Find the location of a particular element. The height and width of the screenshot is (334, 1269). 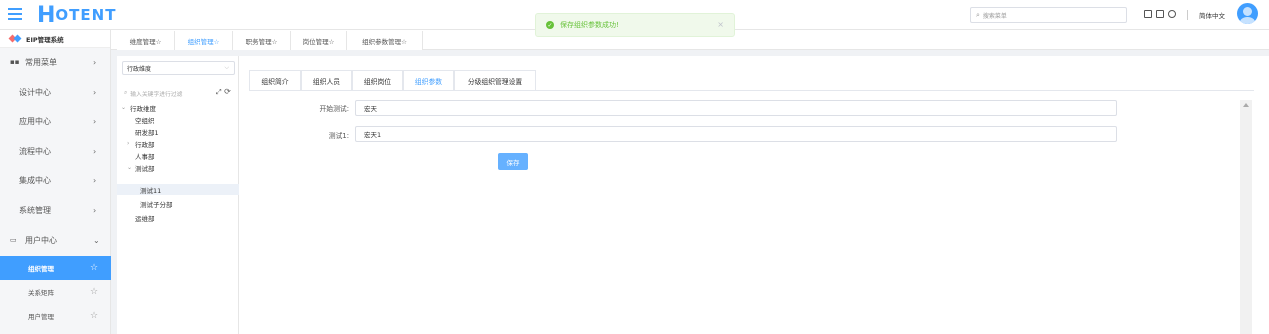

tree-node-label: 运维部 is located at coordinates (145, 218).